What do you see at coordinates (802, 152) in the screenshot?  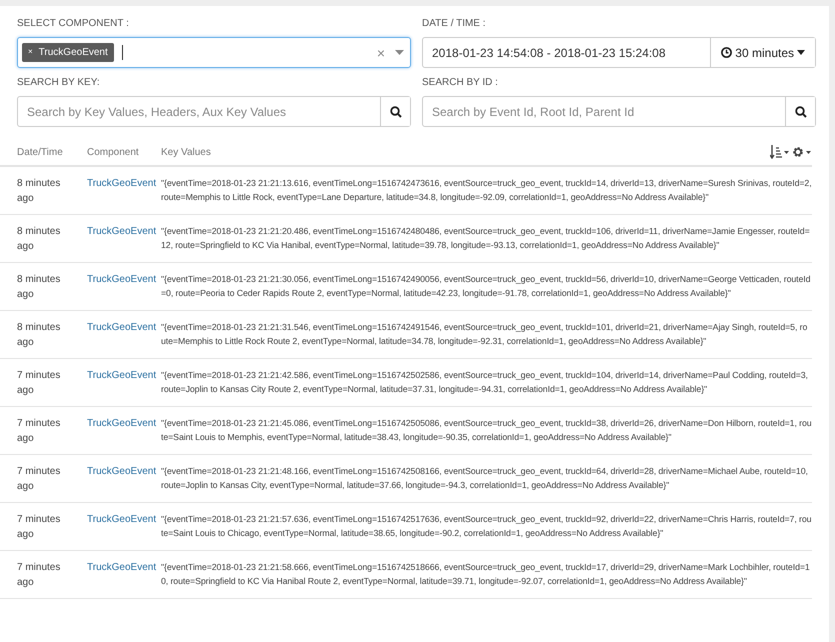 I see `settings-icon` at bounding box center [802, 152].